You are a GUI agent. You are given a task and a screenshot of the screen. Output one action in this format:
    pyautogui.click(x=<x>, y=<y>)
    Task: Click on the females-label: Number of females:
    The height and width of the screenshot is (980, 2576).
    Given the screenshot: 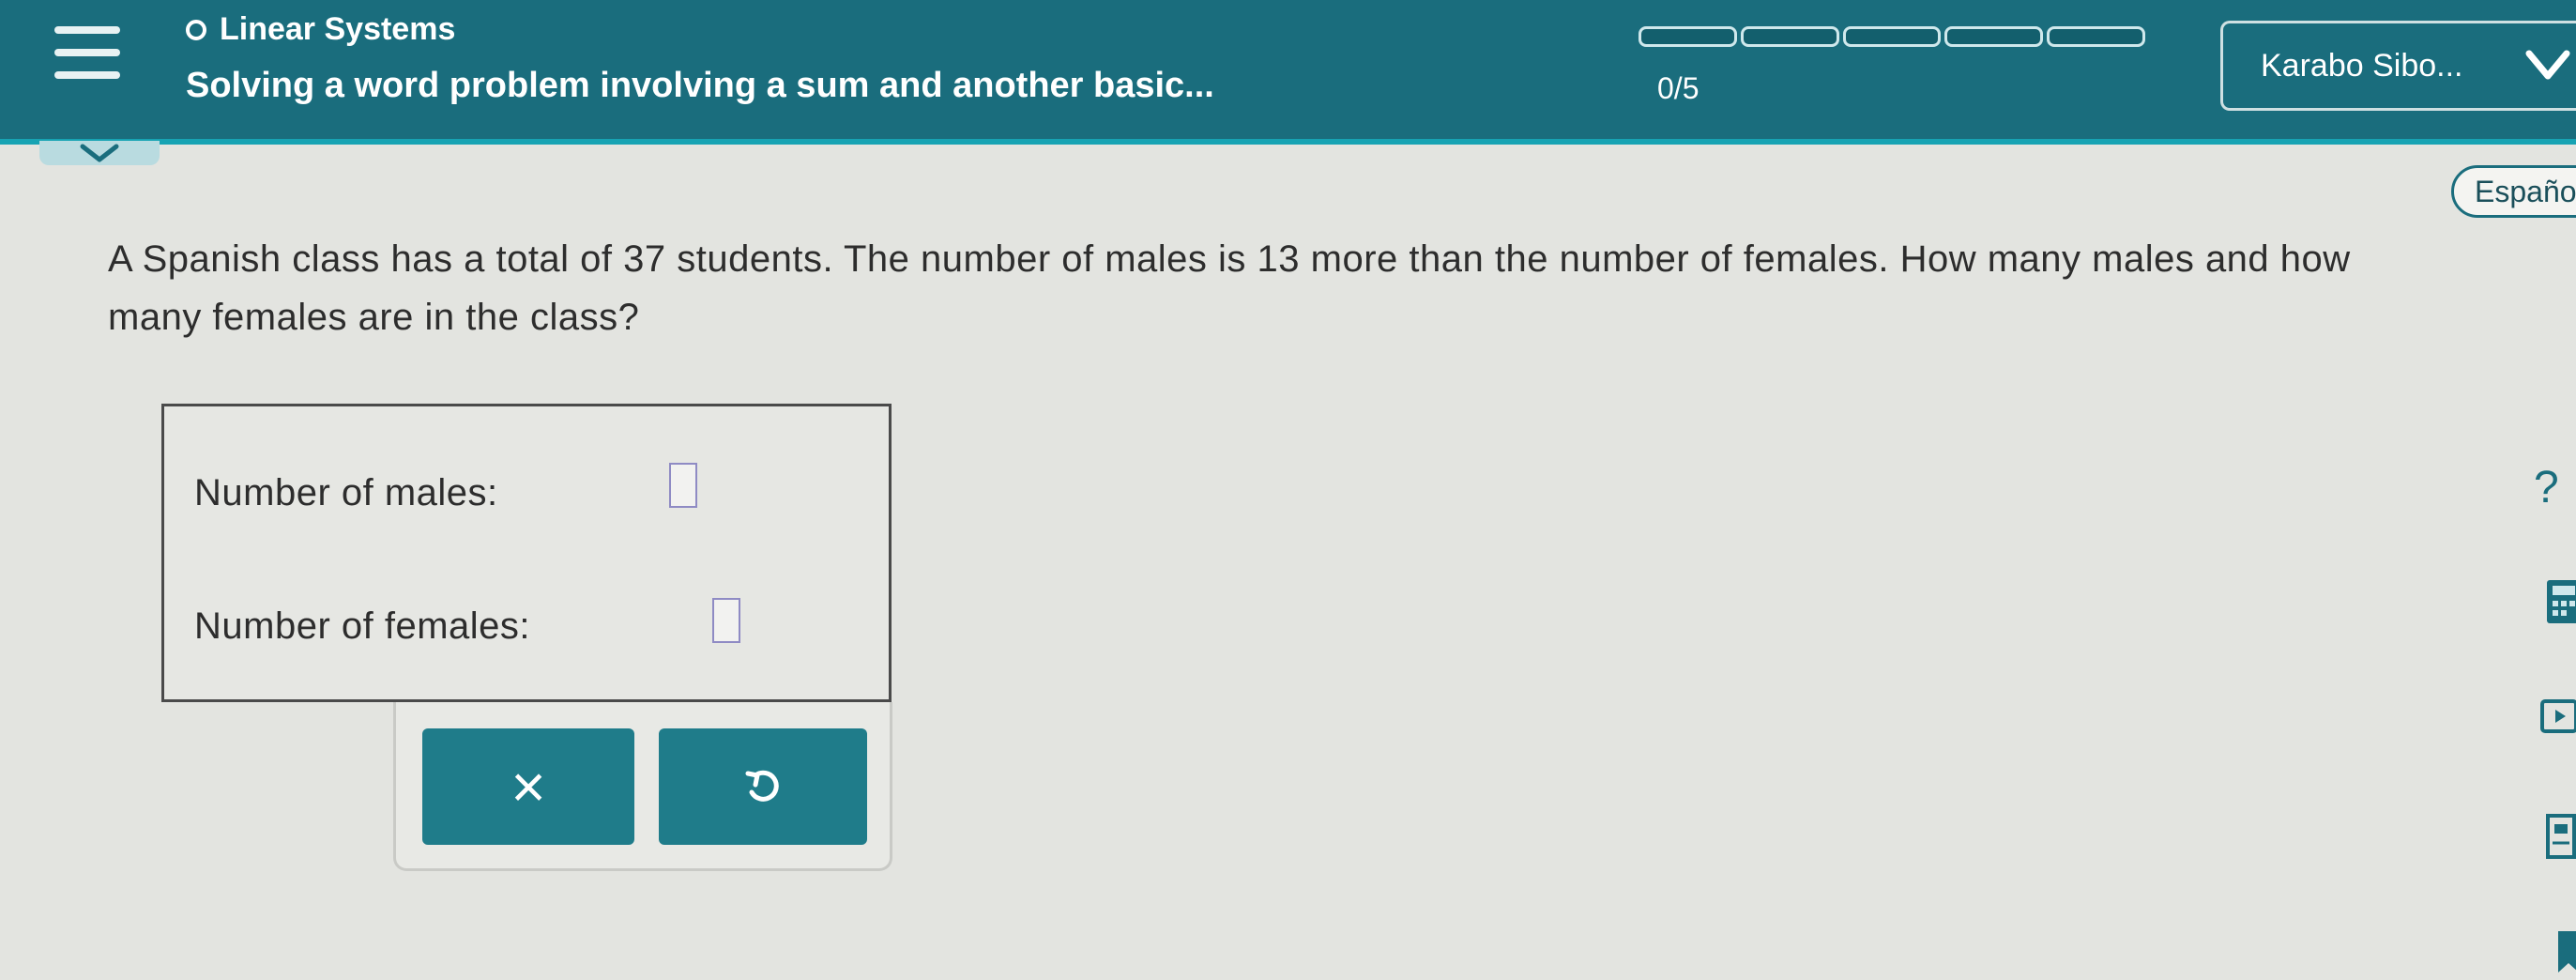 What is the action you would take?
    pyautogui.click(x=362, y=626)
    